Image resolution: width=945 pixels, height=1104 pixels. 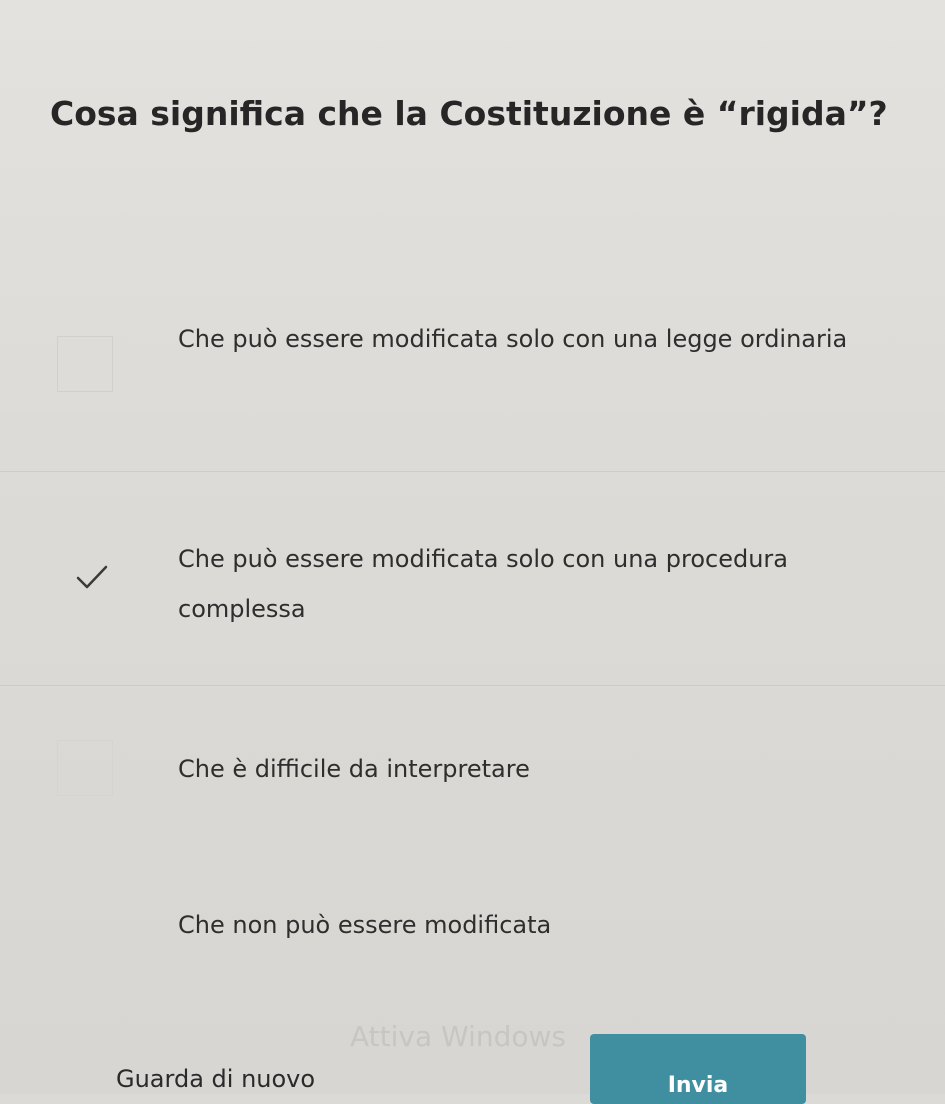 What do you see at coordinates (354, 769) in the screenshot?
I see `answer-label-3: Che è difficile da interpretare` at bounding box center [354, 769].